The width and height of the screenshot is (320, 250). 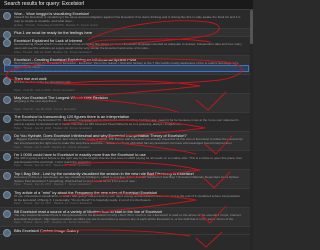 I want to click on scrollbar, so click(x=251, y=130).